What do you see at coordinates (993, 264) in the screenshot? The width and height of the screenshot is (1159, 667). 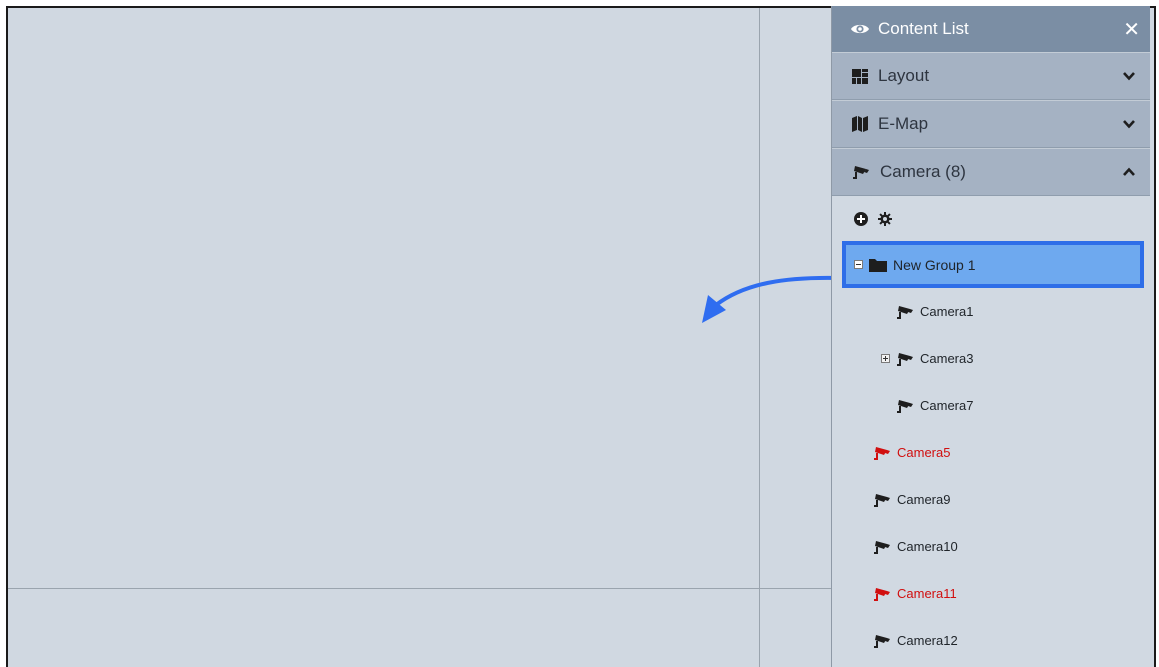 I see `tree-group-new-group-1: New Group 1` at bounding box center [993, 264].